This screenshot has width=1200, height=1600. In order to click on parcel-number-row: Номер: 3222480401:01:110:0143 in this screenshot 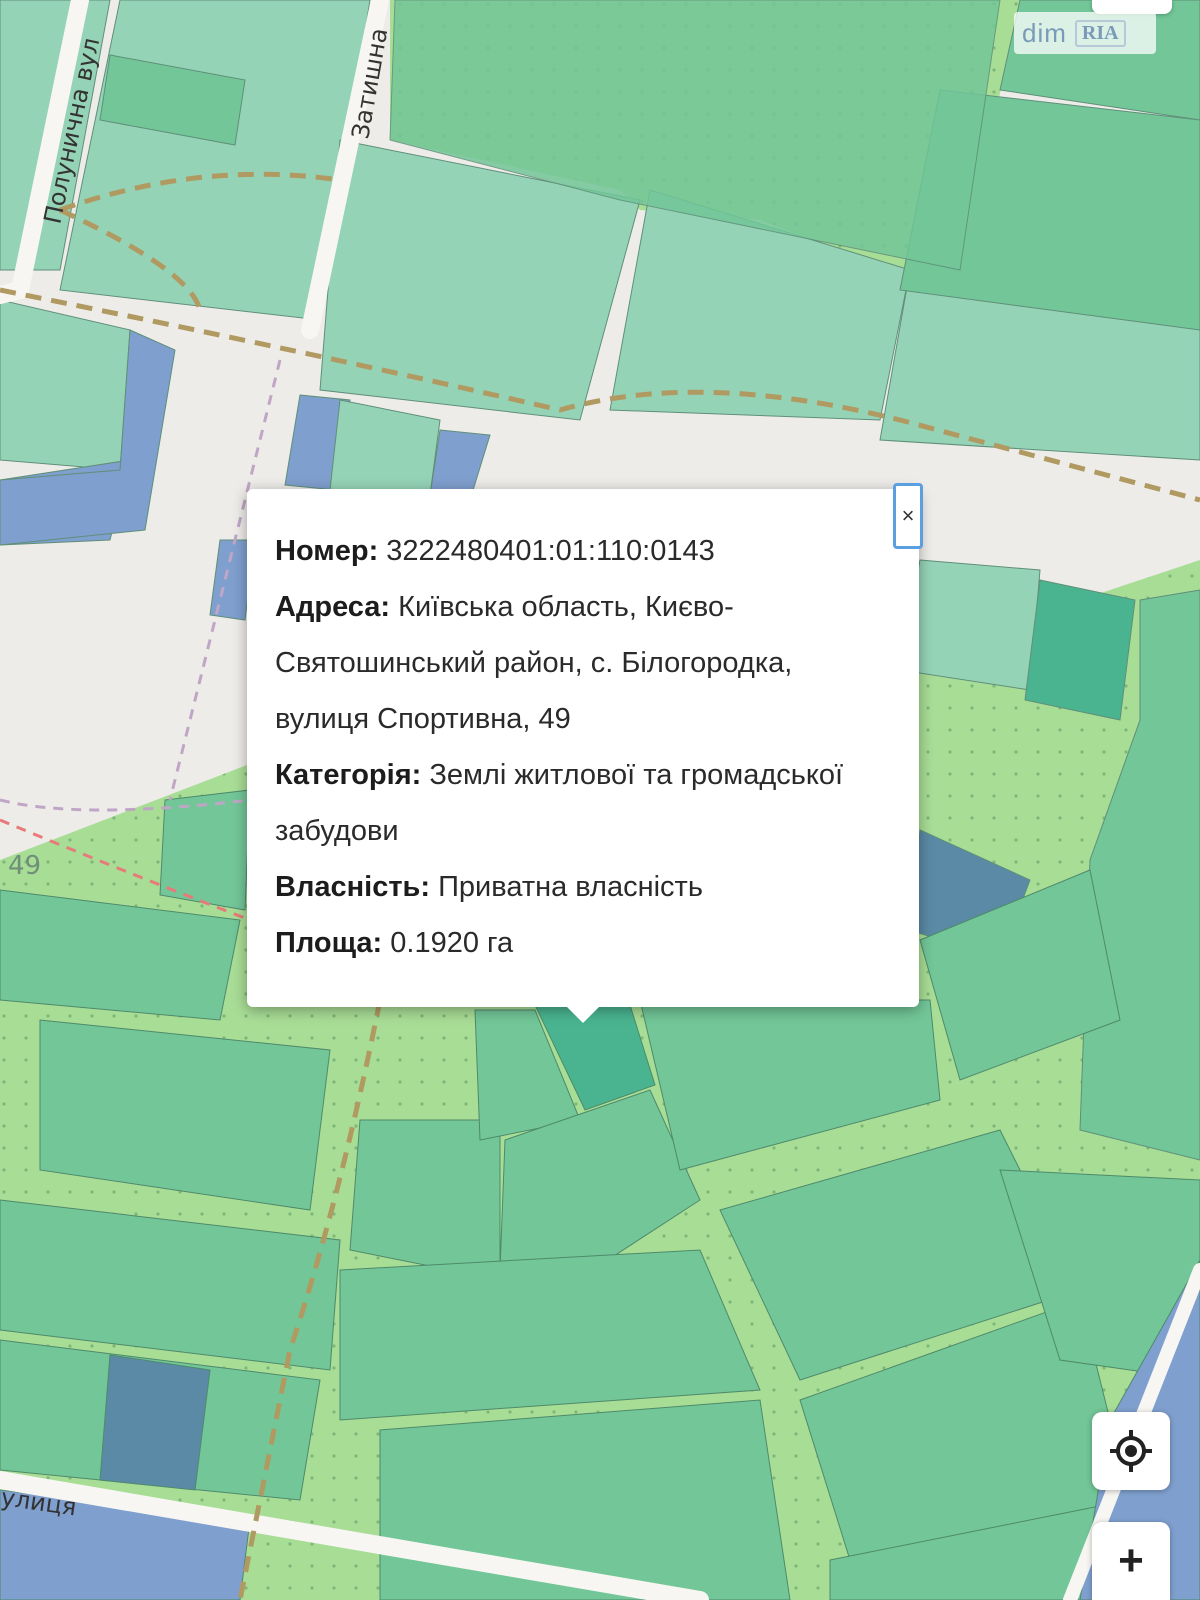, I will do `click(583, 551)`.